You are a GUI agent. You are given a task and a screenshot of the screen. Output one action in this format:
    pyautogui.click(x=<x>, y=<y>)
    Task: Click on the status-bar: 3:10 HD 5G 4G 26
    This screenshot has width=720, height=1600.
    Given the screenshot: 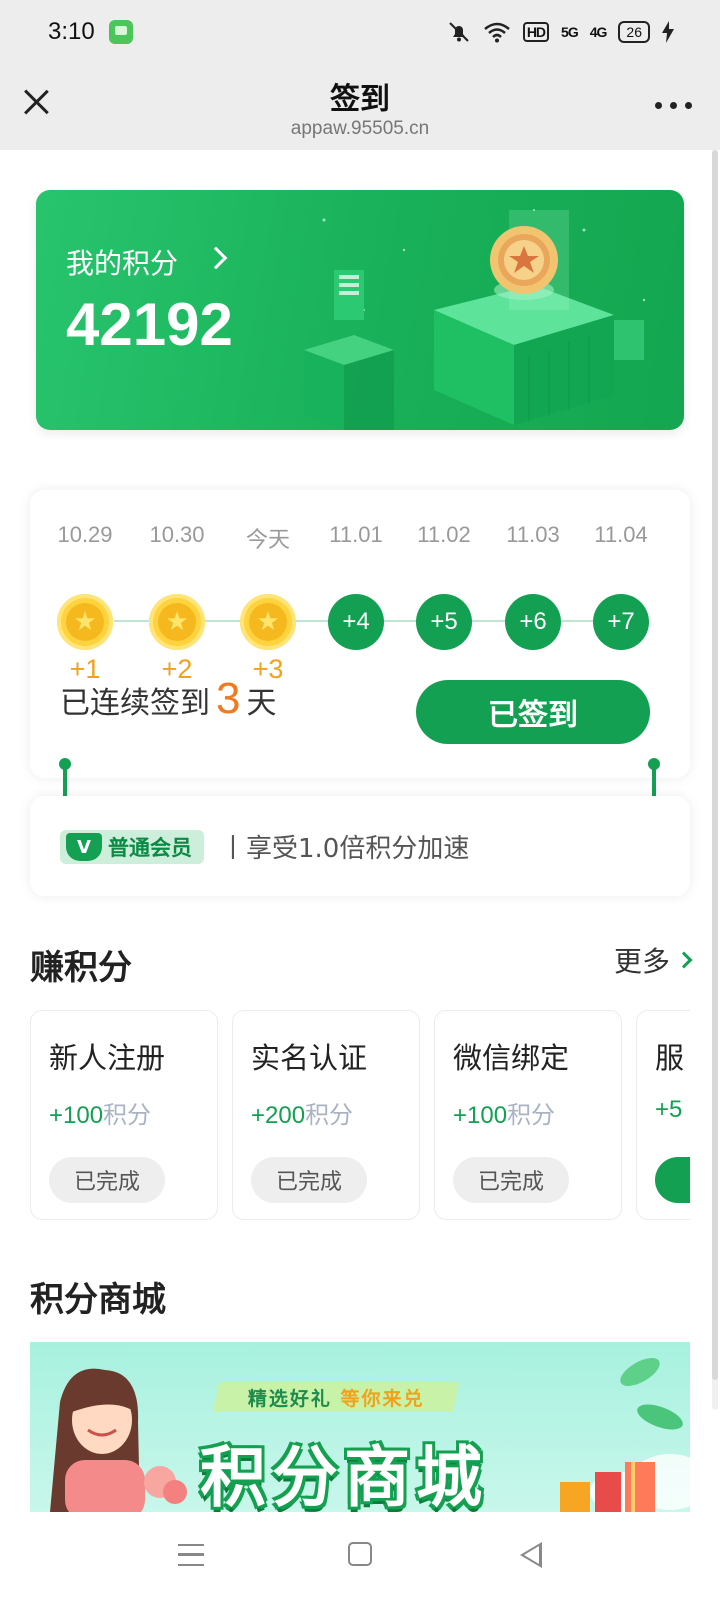 What is the action you would take?
    pyautogui.click(x=360, y=32)
    